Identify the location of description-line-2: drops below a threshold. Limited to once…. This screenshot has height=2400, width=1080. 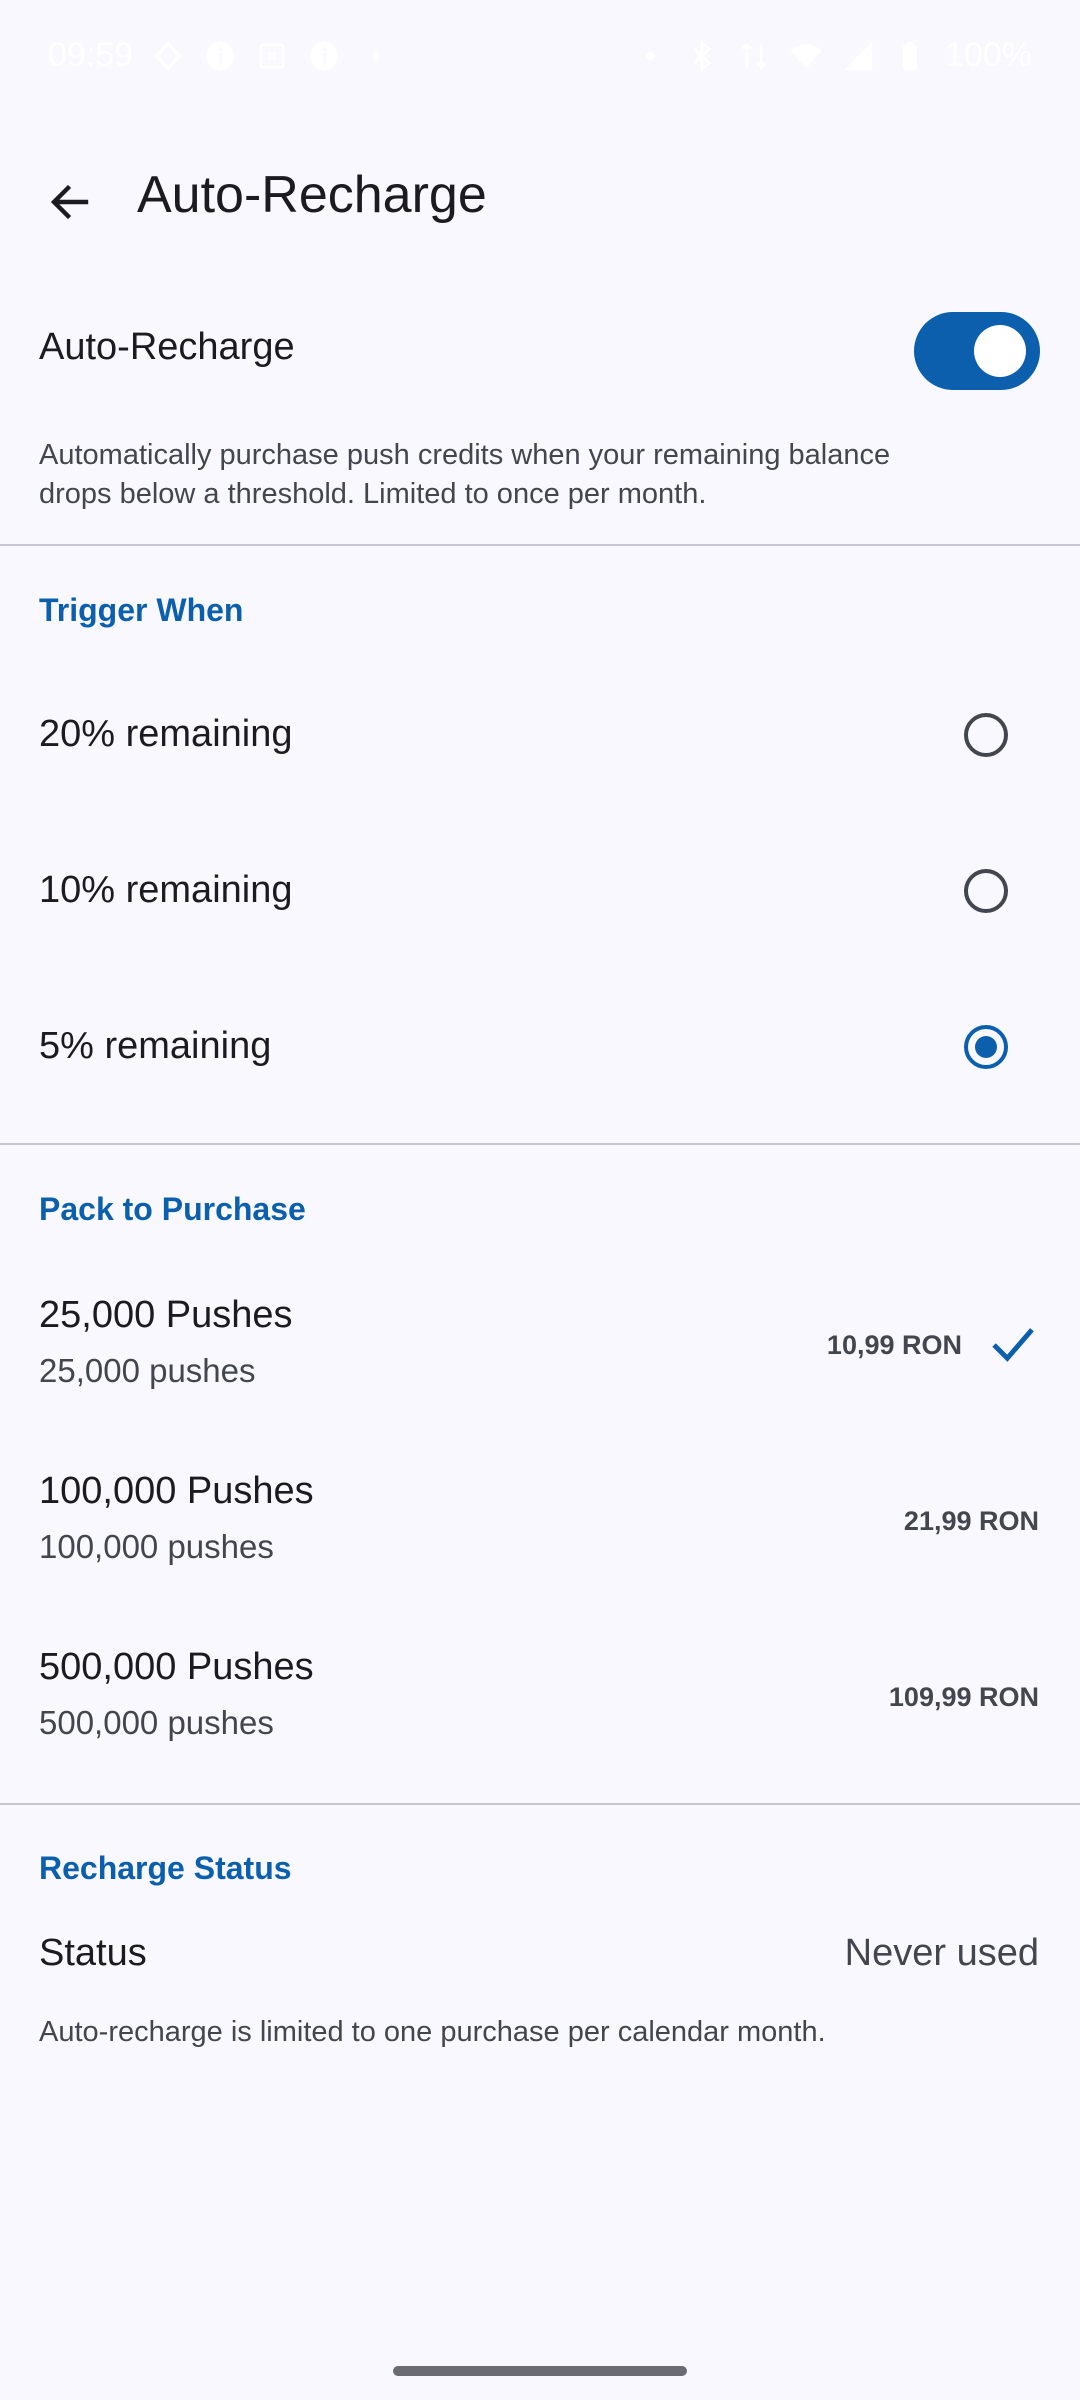
(373, 494).